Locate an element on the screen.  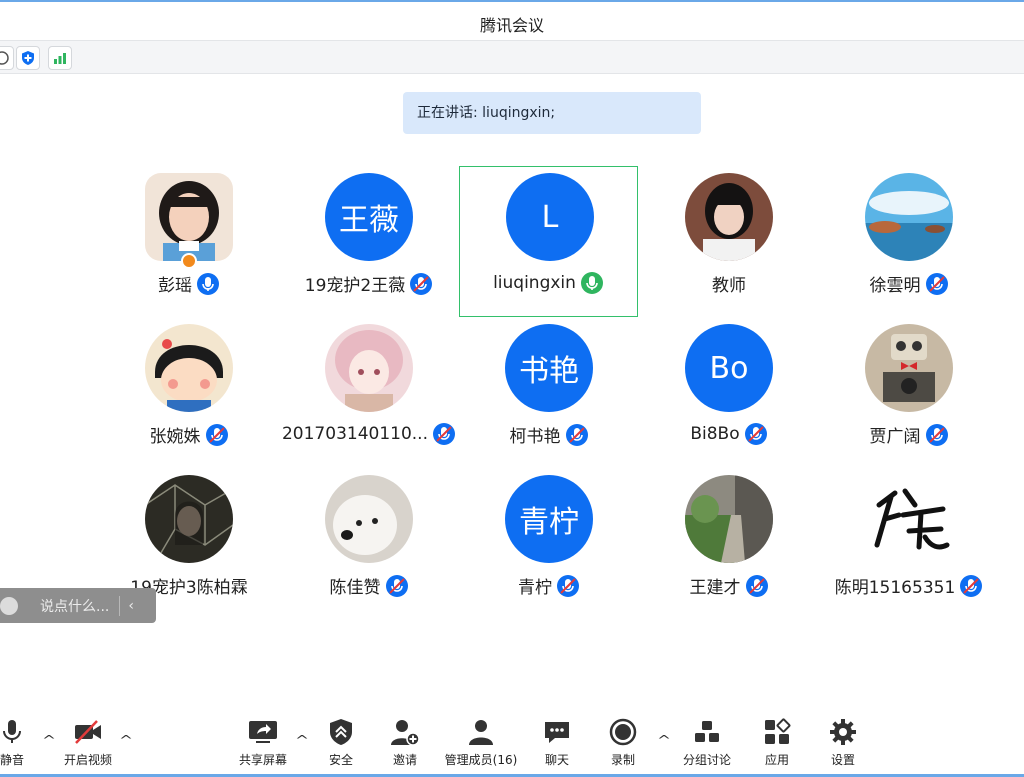
invite-button: 邀请 is located at coordinates (405, 746).